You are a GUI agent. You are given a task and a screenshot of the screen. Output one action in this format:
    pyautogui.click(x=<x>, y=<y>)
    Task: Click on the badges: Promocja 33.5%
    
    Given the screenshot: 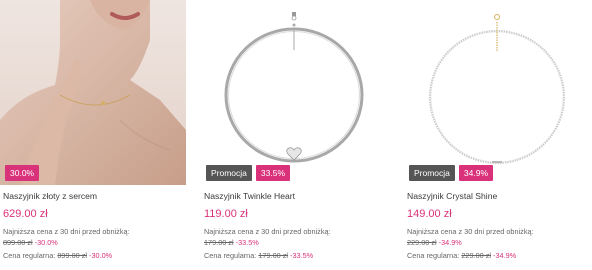 What is the action you would take?
    pyautogui.click(x=248, y=173)
    